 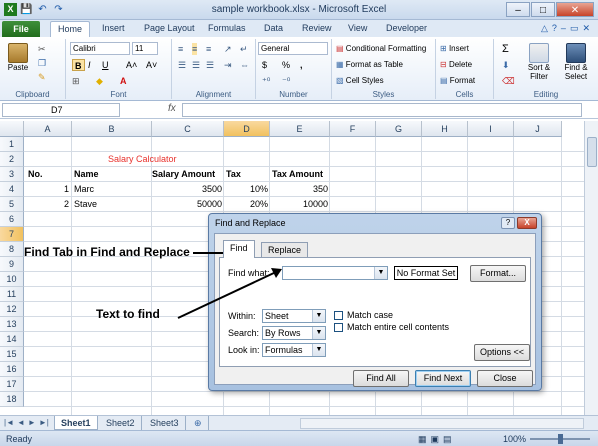 What do you see at coordinates (12, 399) in the screenshot?
I see `row-header-18: 18` at bounding box center [12, 399].